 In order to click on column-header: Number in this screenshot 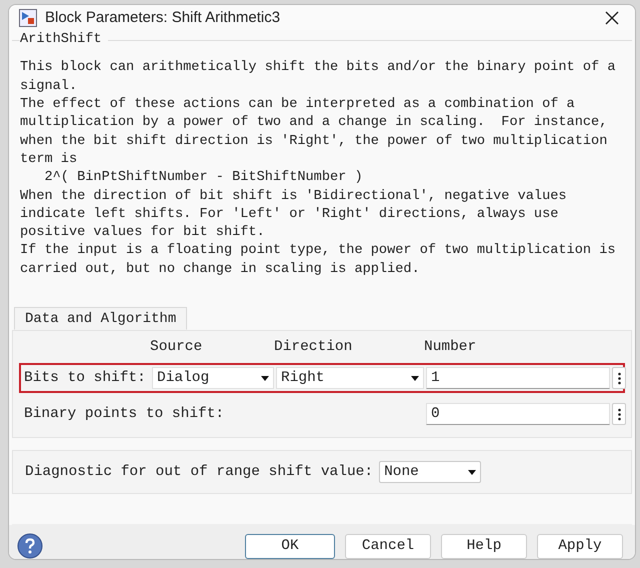, I will do `click(451, 347)`.